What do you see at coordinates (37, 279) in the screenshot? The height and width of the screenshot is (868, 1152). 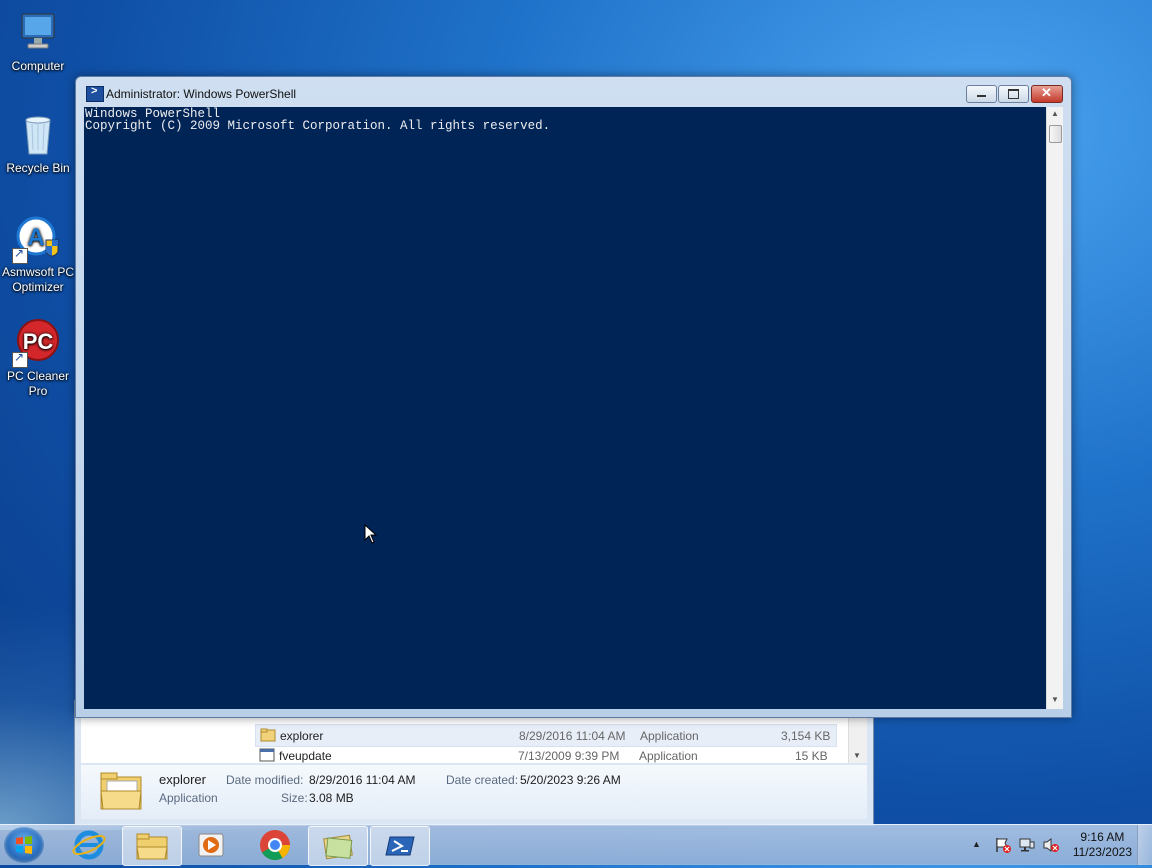 I see `desktop-icon-label: Asmwsoft PC Optimizer` at bounding box center [37, 279].